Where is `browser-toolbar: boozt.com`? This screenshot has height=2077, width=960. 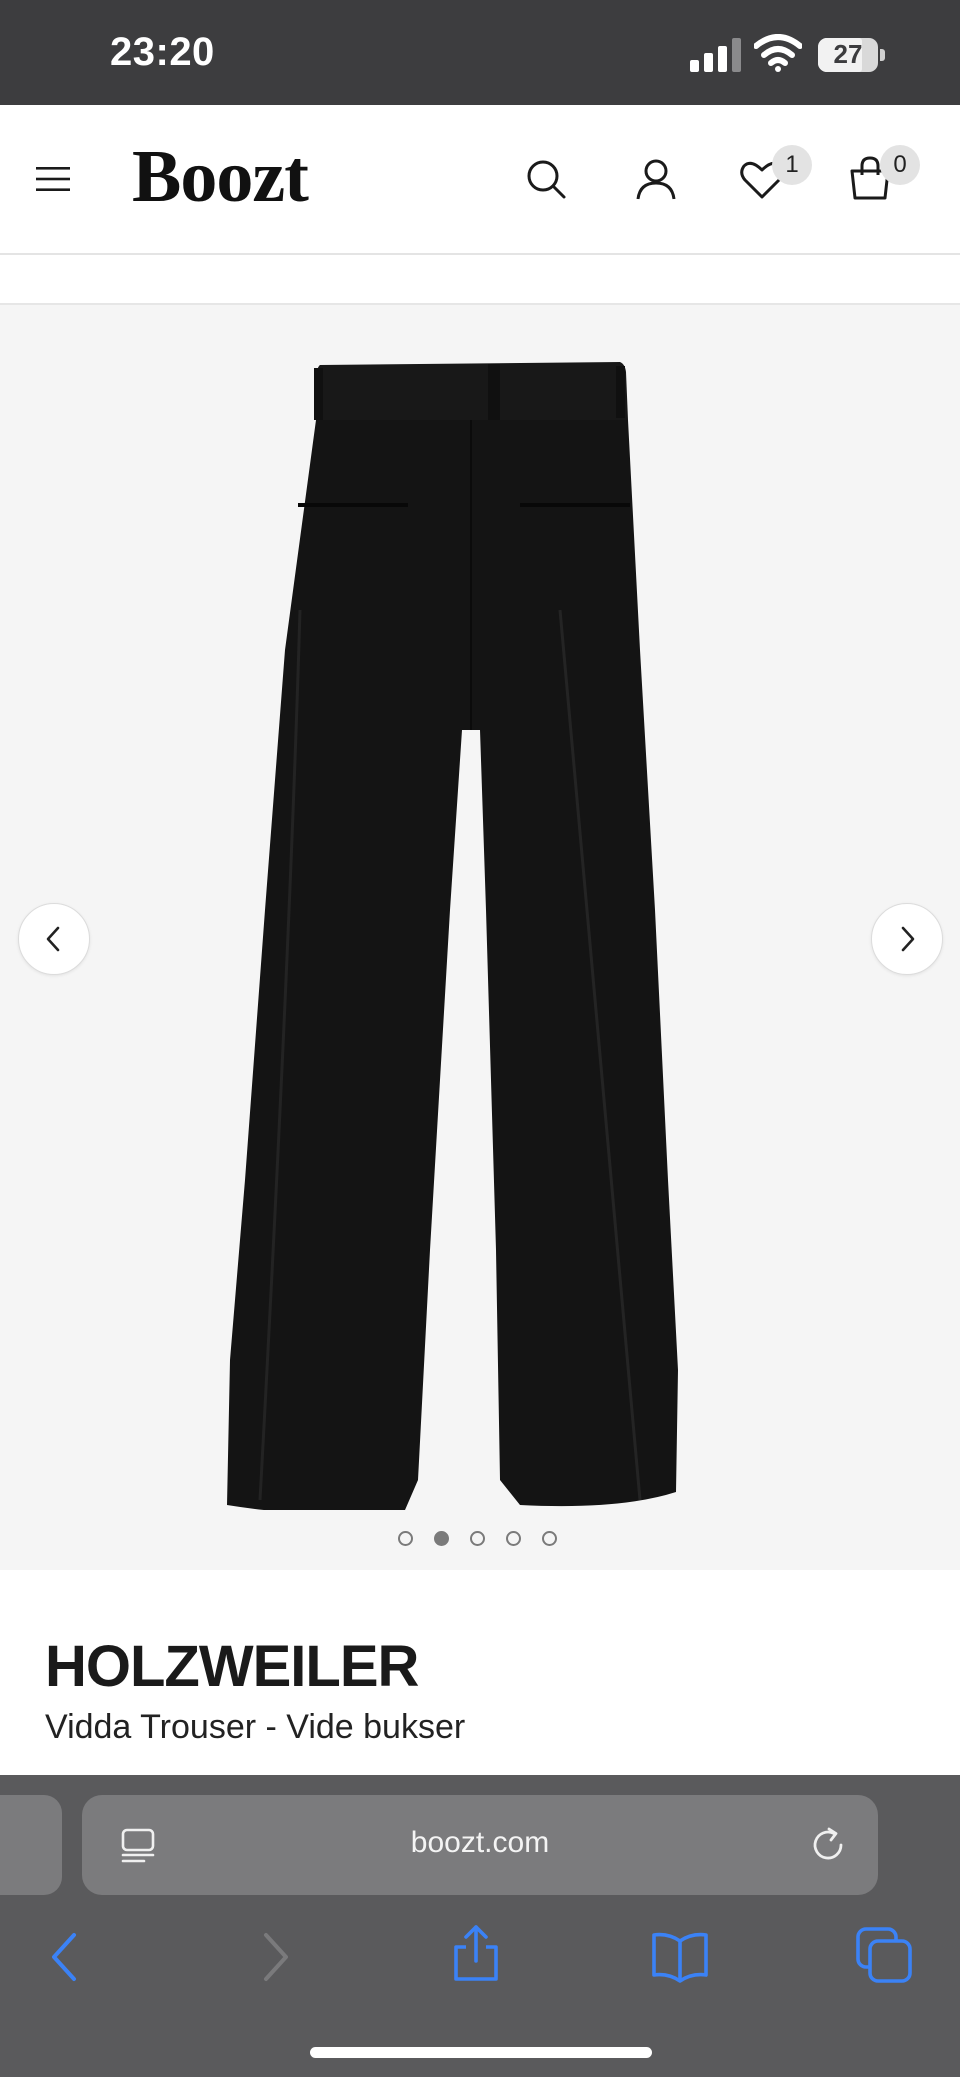
browser-toolbar: boozt.com is located at coordinates (480, 1926).